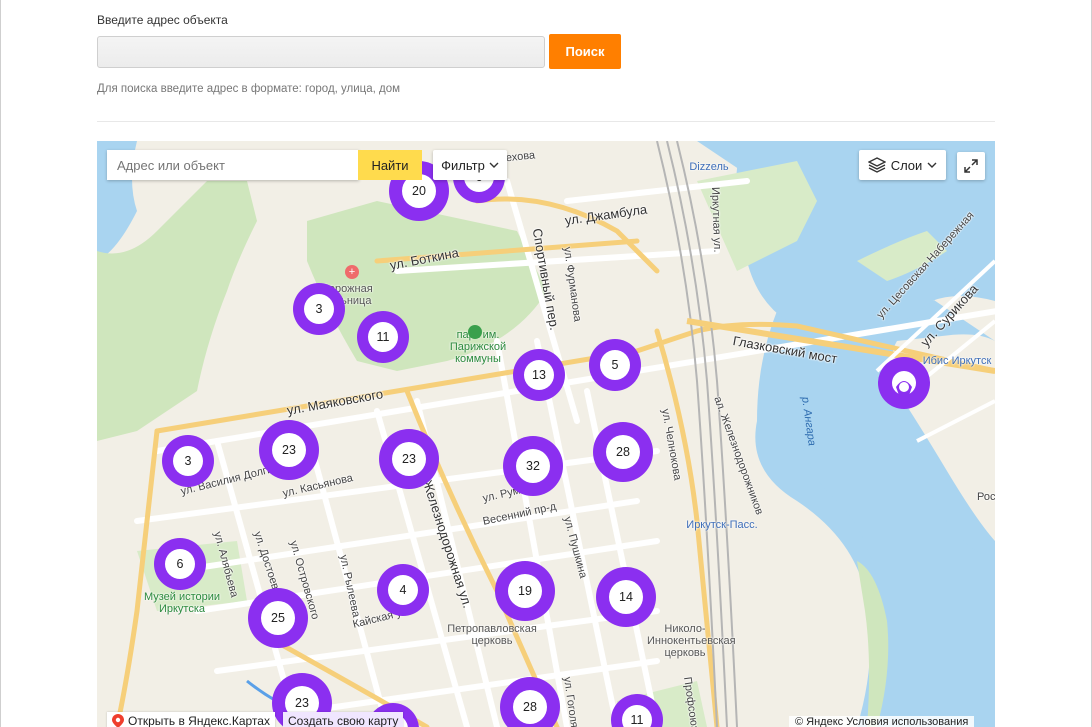 Image resolution: width=1092 pixels, height=727 pixels. I want to click on create-map-label: Создать свою карту, so click(343, 720).